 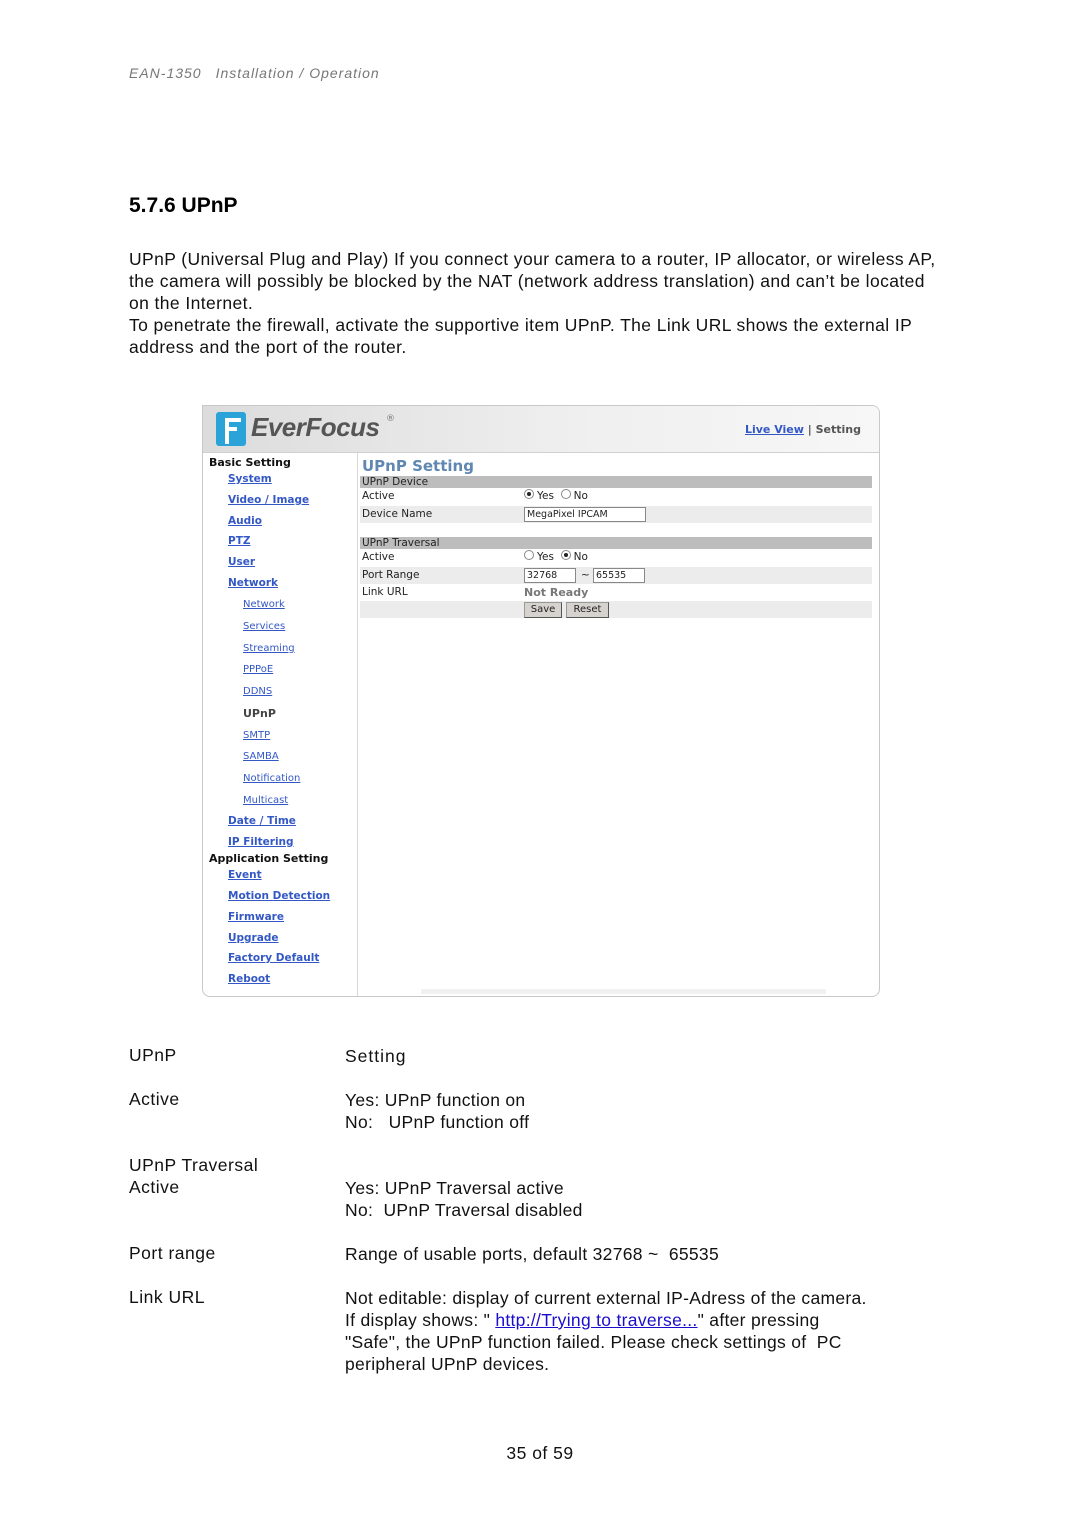 What do you see at coordinates (397, 514) in the screenshot?
I see `device-name-label: Device Name` at bounding box center [397, 514].